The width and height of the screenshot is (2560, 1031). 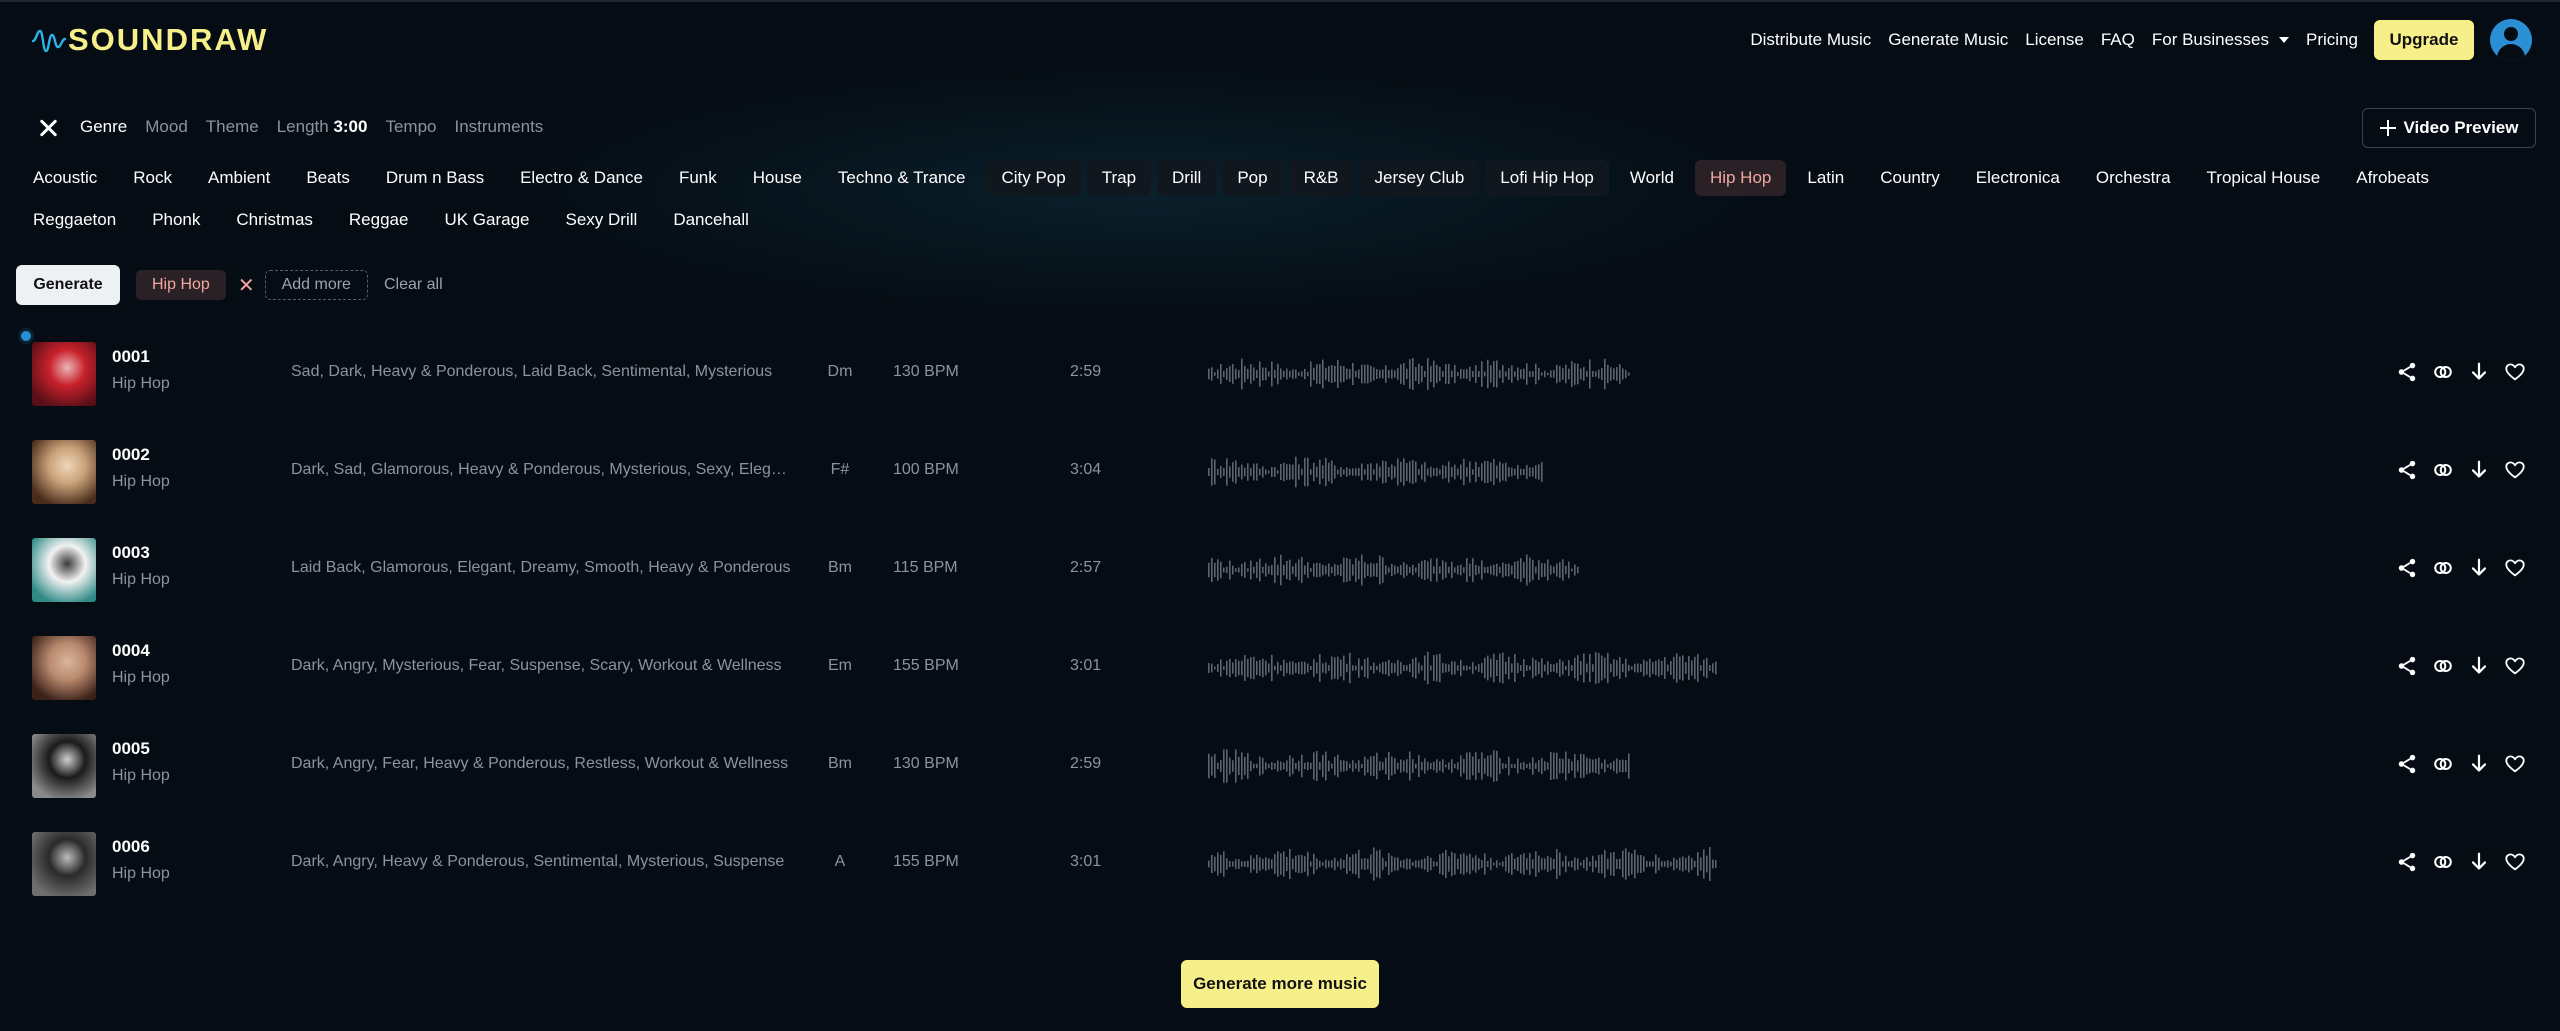 What do you see at coordinates (1825, 178) in the screenshot?
I see `genre-chip-latin: Latin` at bounding box center [1825, 178].